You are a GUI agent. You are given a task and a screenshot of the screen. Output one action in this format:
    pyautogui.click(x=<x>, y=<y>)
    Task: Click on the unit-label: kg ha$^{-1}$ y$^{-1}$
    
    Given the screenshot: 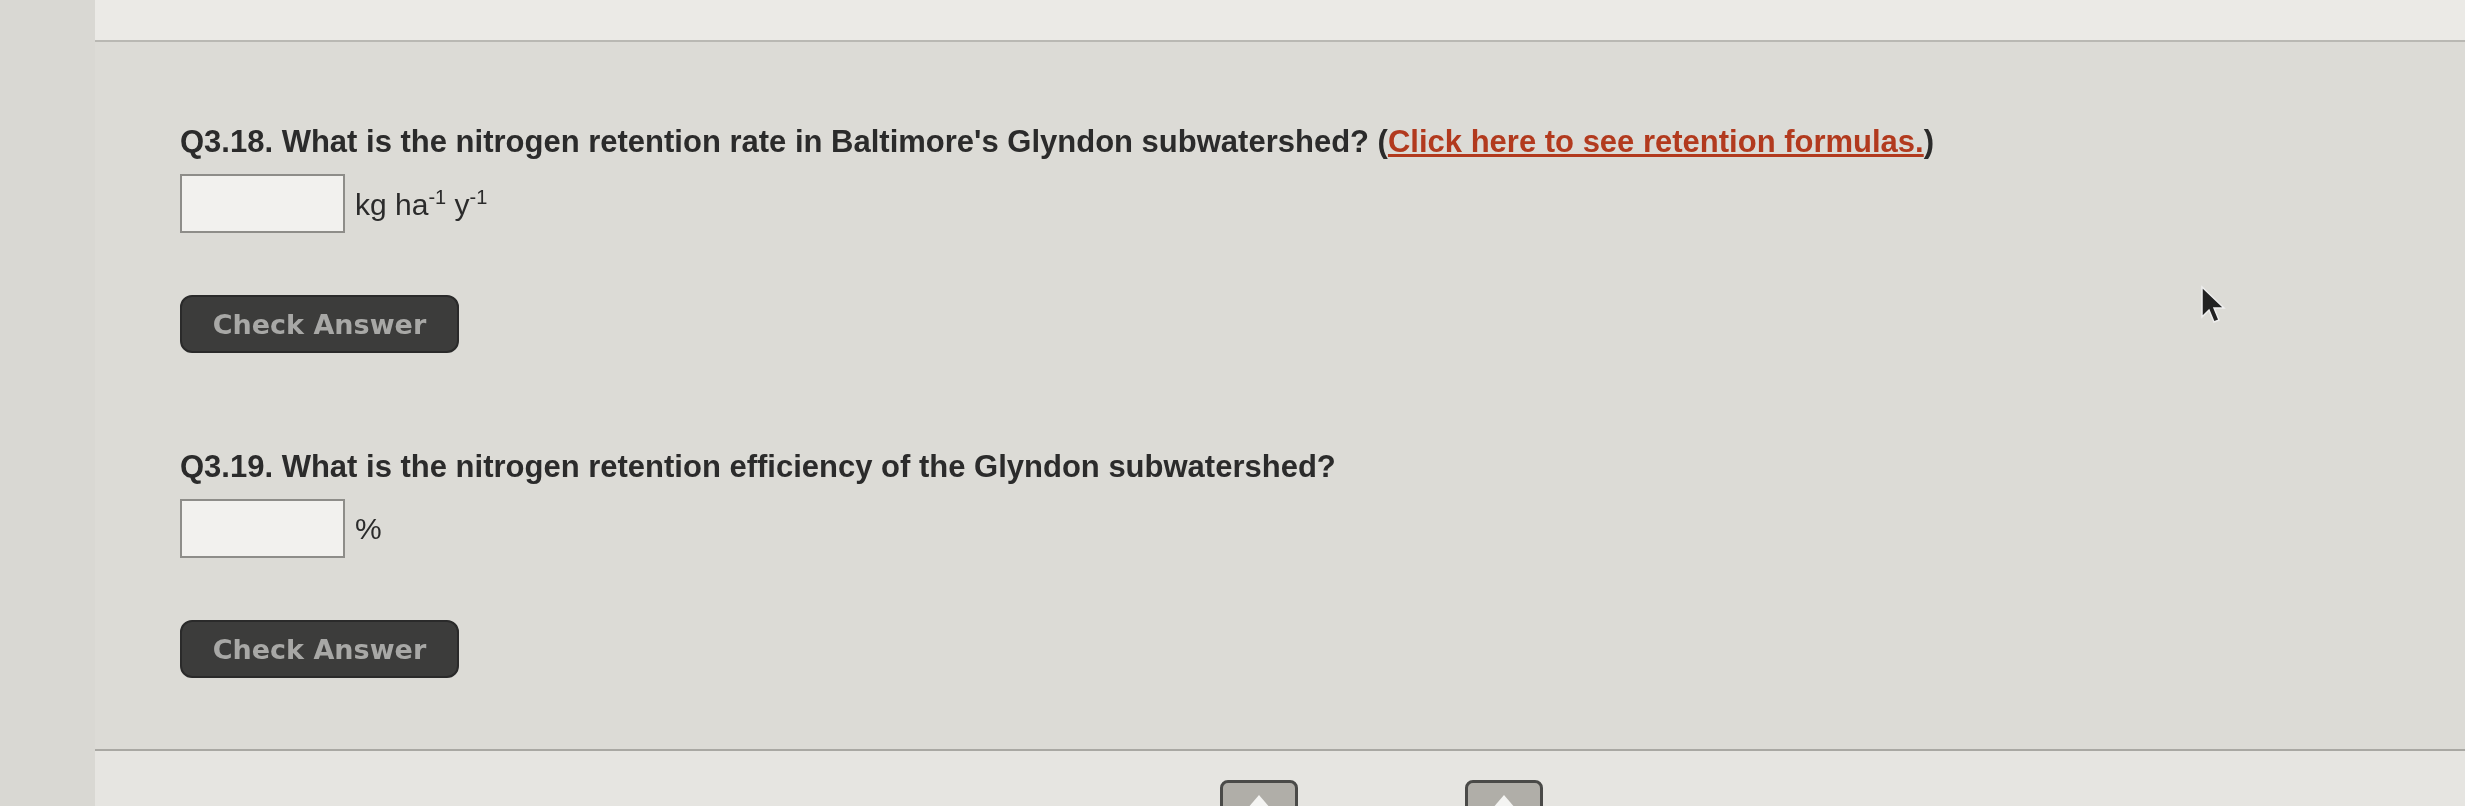 What is the action you would take?
    pyautogui.click(x=421, y=203)
    